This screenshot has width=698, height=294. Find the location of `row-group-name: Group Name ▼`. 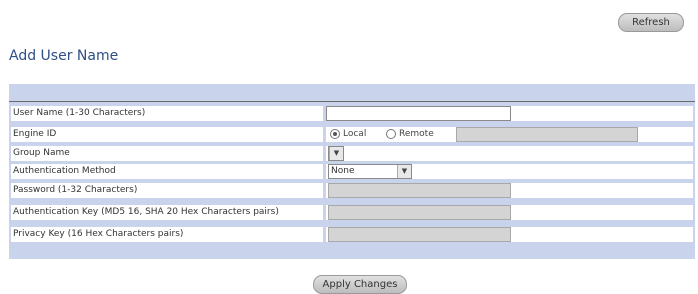

row-group-name: Group Name ▼ is located at coordinates (352, 153).